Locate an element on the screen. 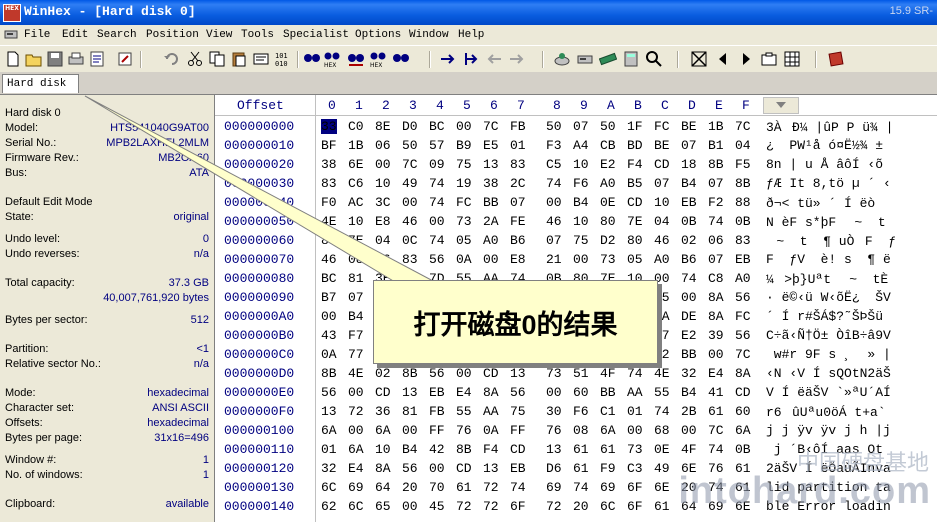 The height and width of the screenshot is (522, 937). hex-byte: 05 is located at coordinates (635, 259).